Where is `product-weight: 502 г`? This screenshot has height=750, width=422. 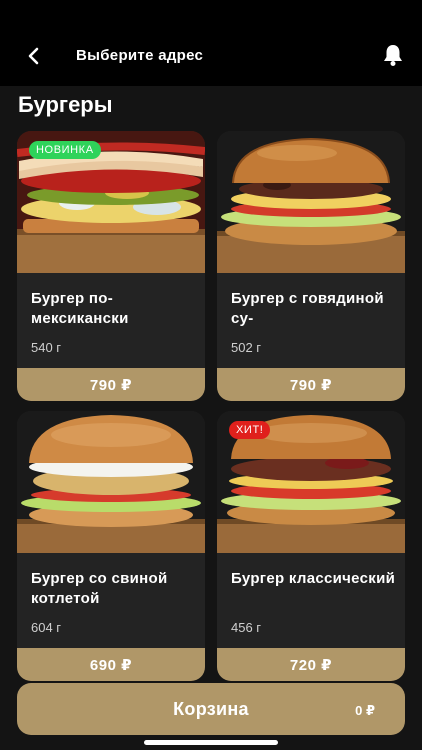
product-weight: 502 г is located at coordinates (246, 347).